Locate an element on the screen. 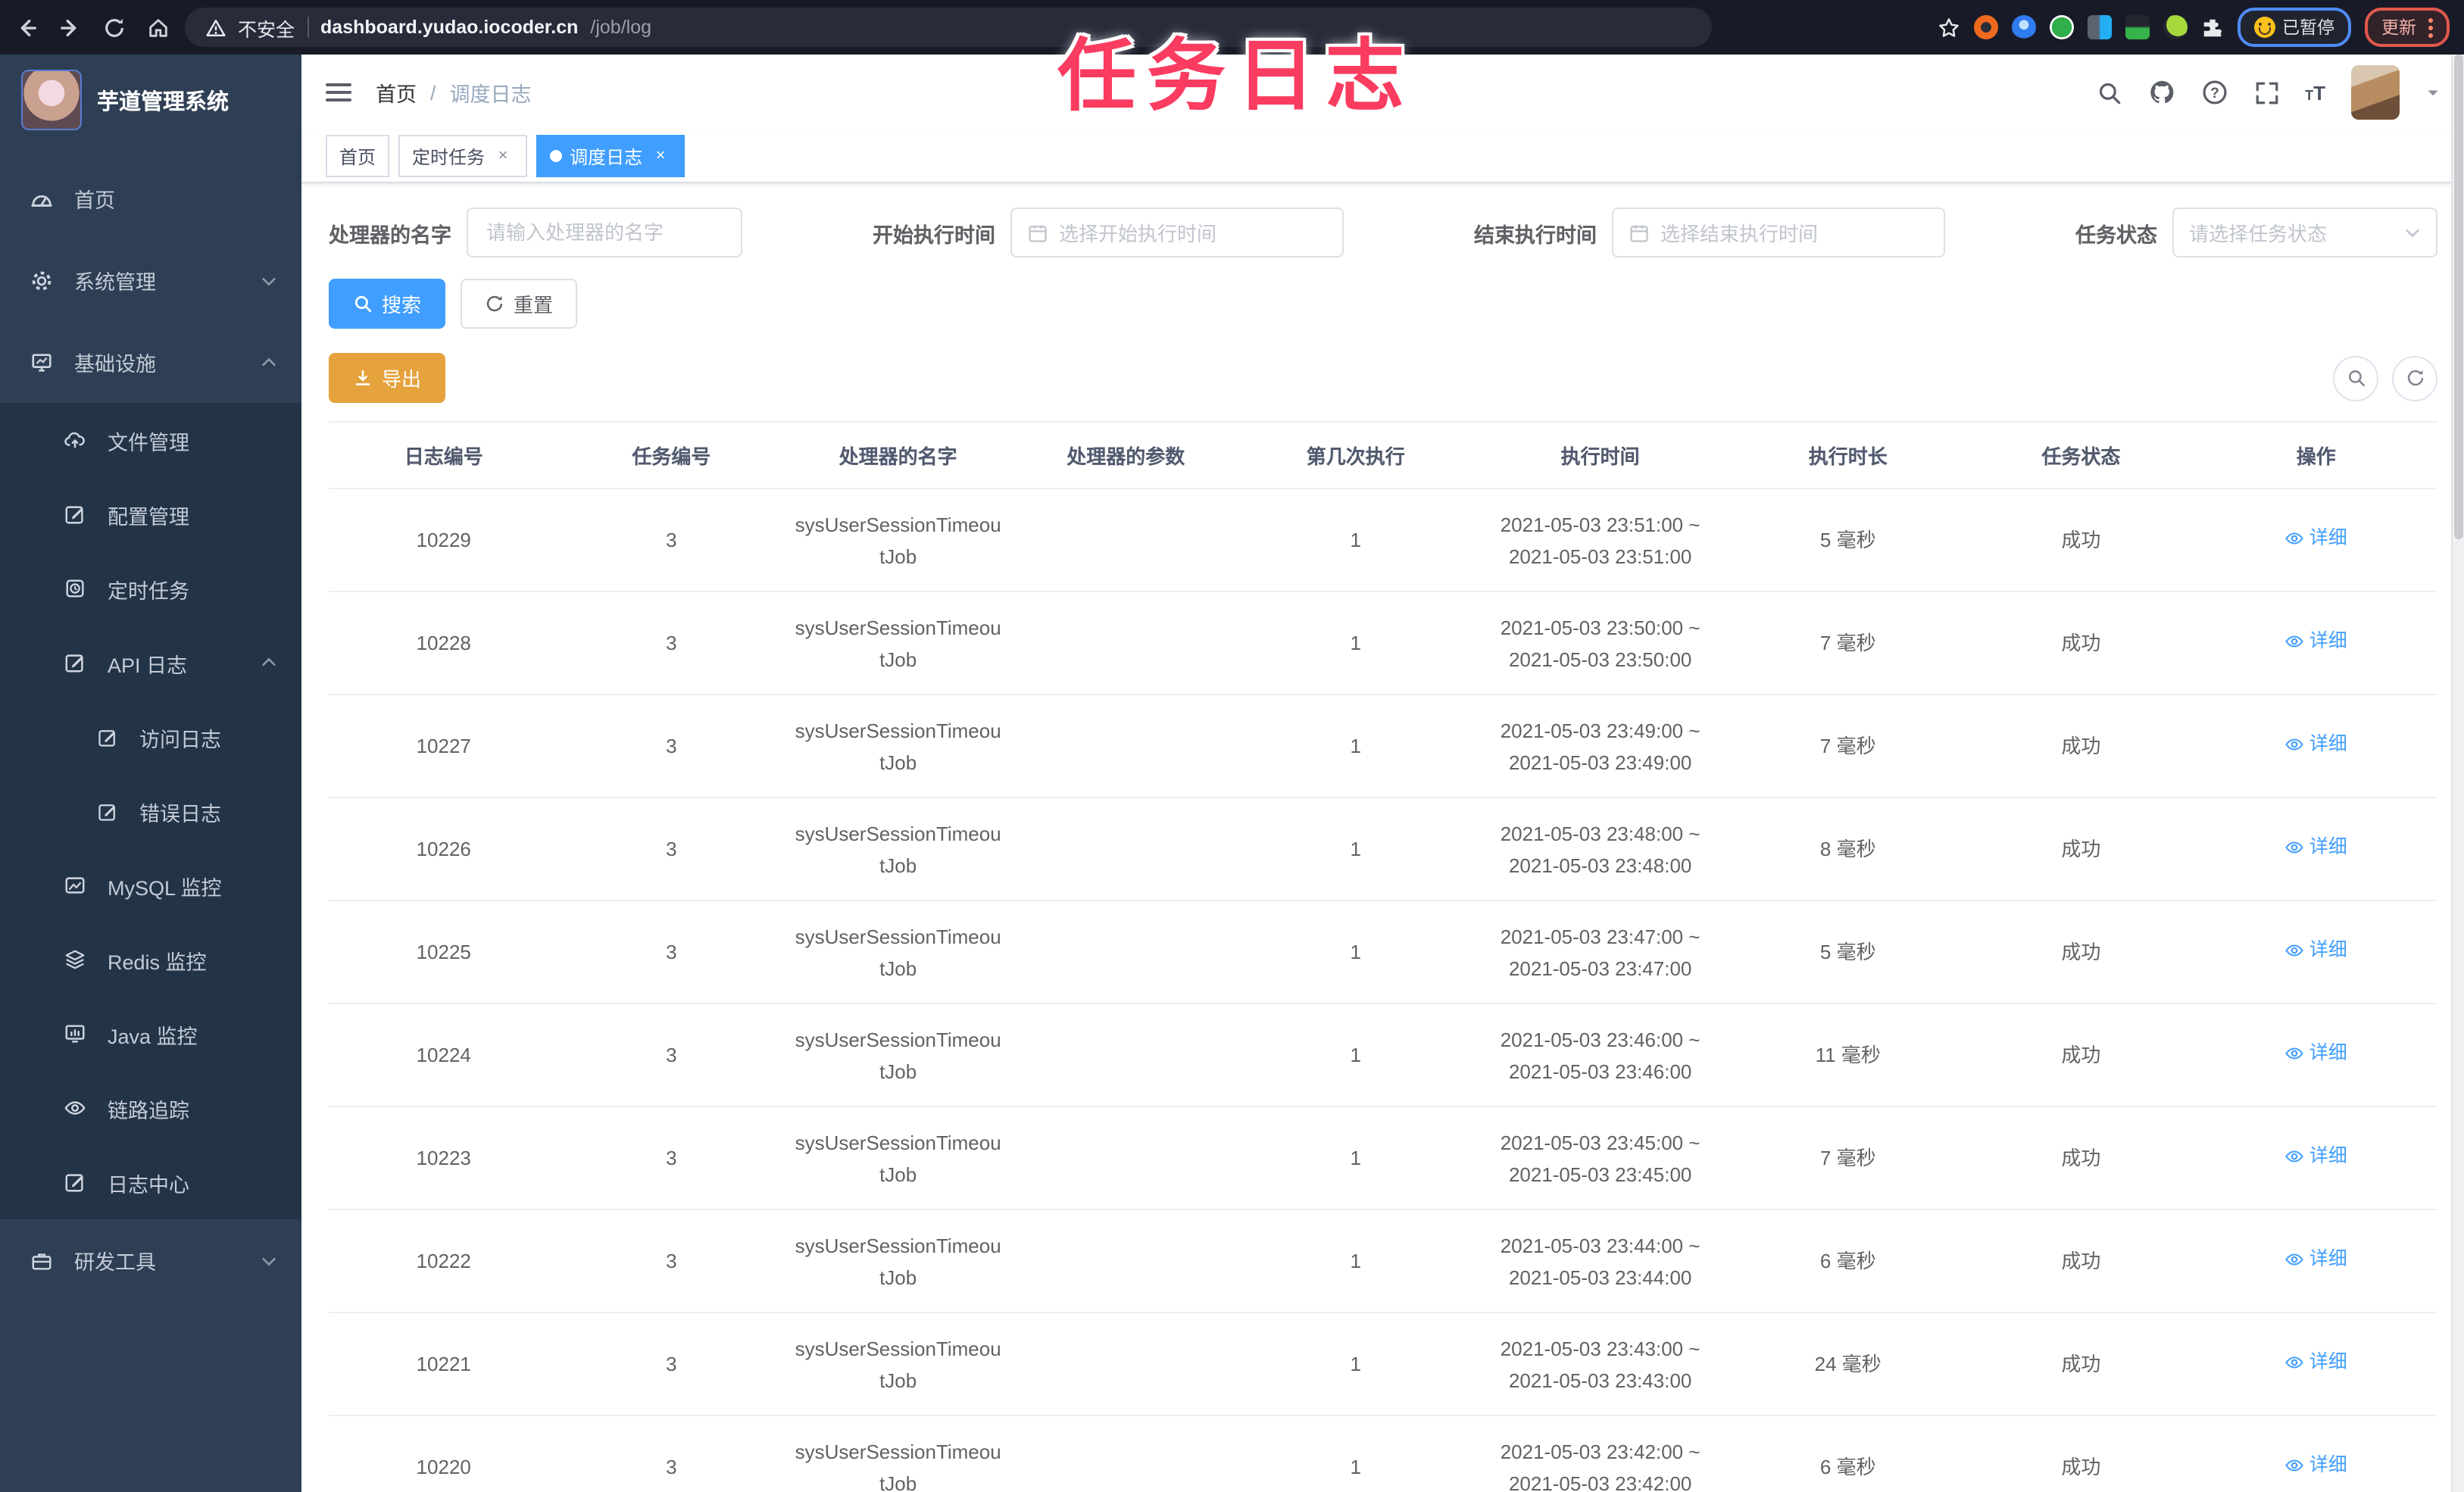 The width and height of the screenshot is (2464, 1492). sidebar-item-label: MySQL 监控 is located at coordinates (165, 888).